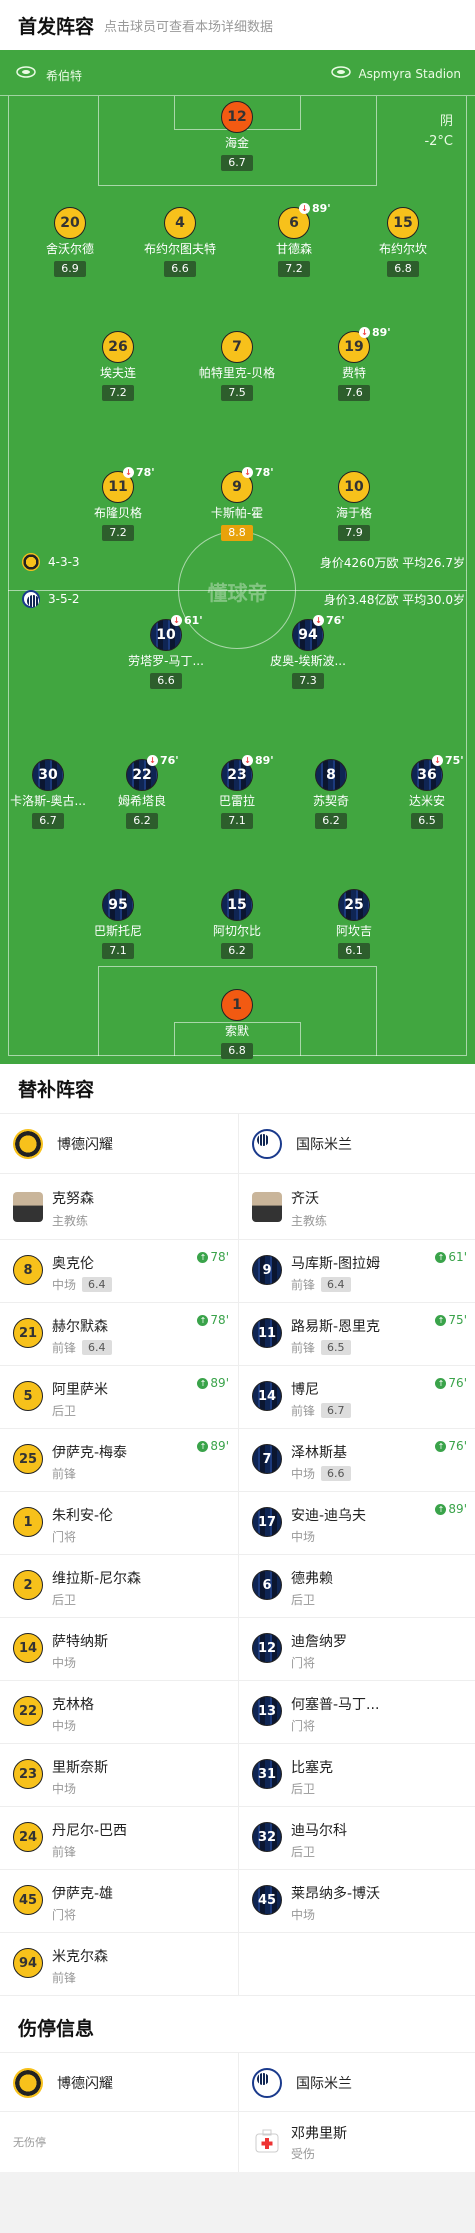 Image resolution: width=475 pixels, height=2233 pixels. What do you see at coordinates (180, 242) in the screenshot?
I see `home-player-2: 4 布约尔图夫特 6.6` at bounding box center [180, 242].